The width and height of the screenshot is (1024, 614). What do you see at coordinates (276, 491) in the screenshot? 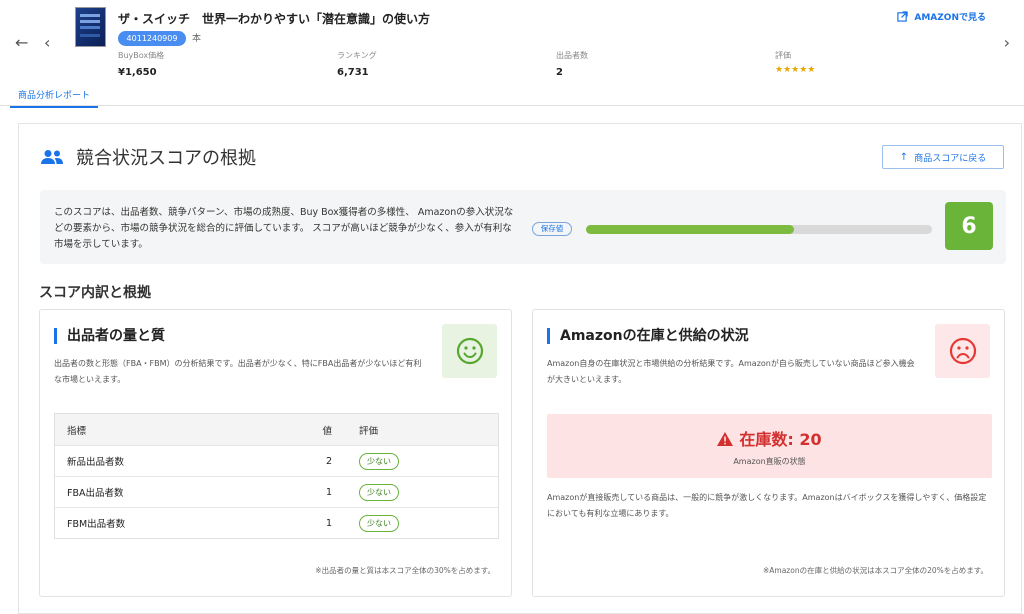
I see `table-row: FBA出品者数 1 少ない` at bounding box center [276, 491].